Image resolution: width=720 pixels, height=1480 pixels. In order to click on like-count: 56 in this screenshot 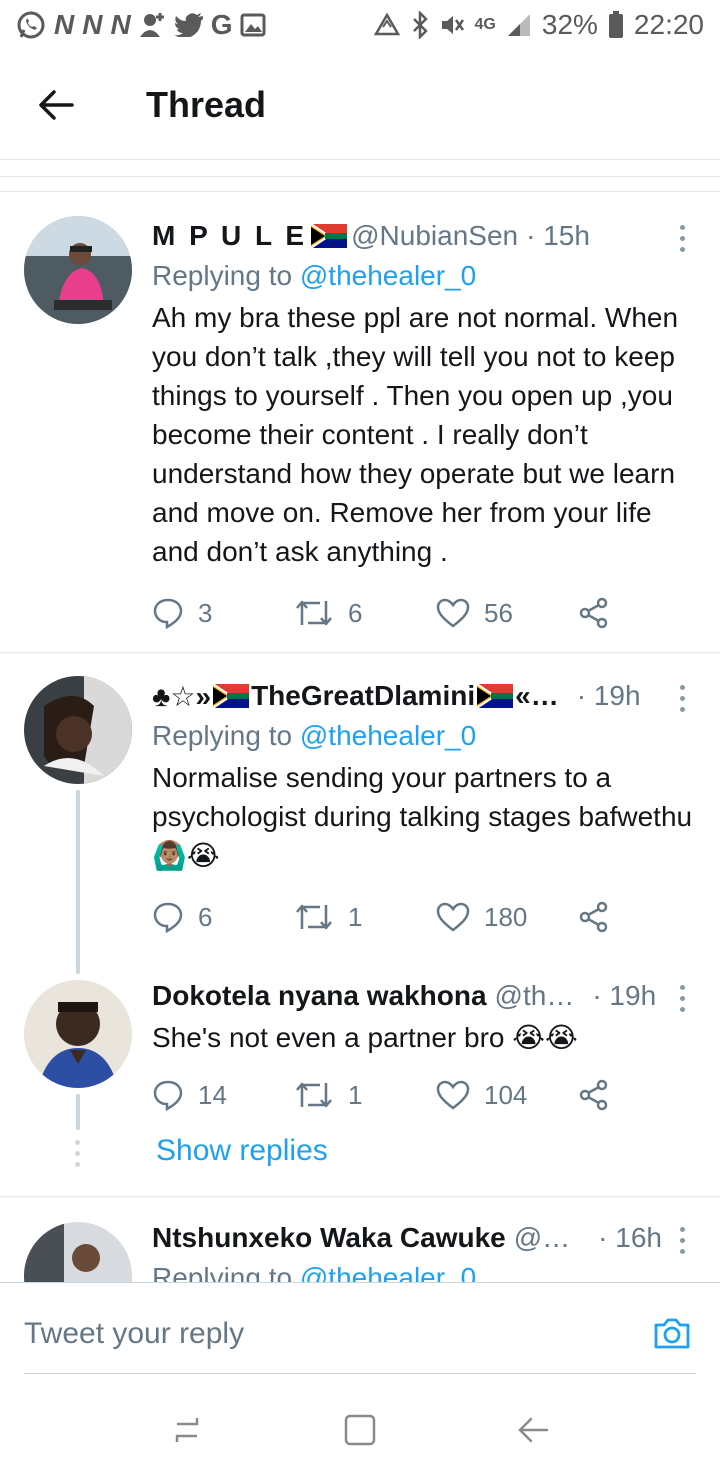, I will do `click(498, 612)`.